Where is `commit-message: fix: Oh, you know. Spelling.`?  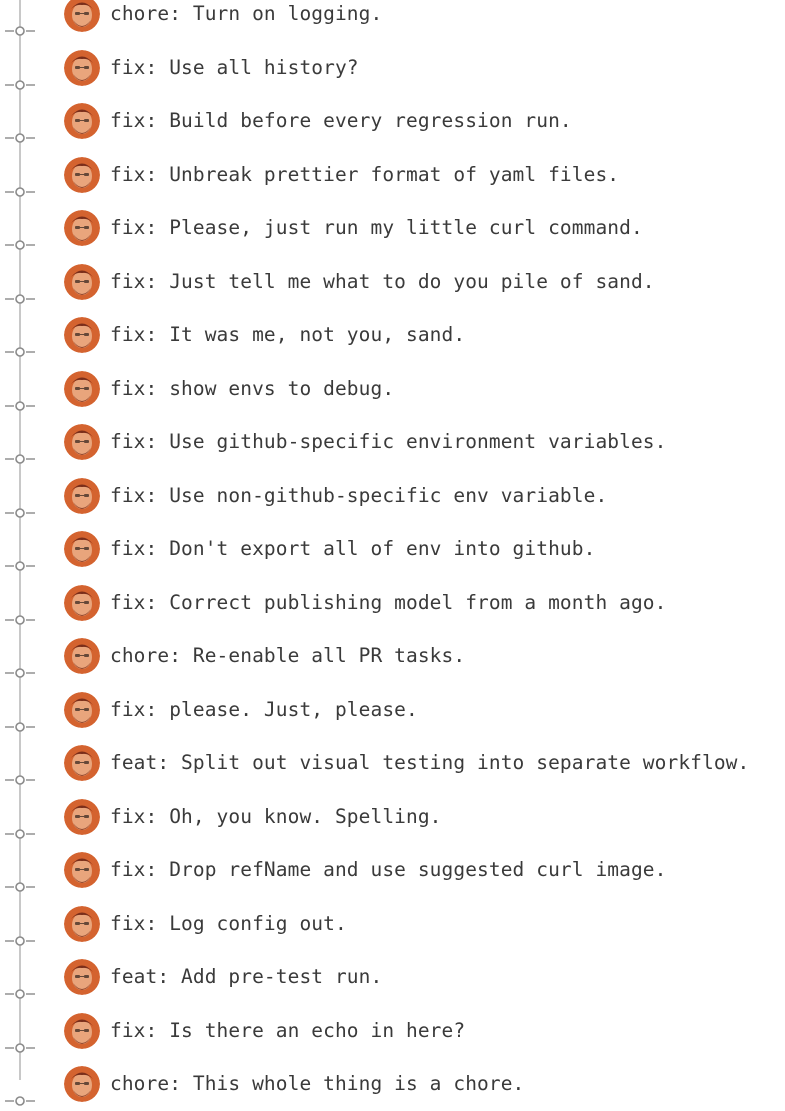
commit-message: fix: Oh, you know. Spelling. is located at coordinates (276, 816).